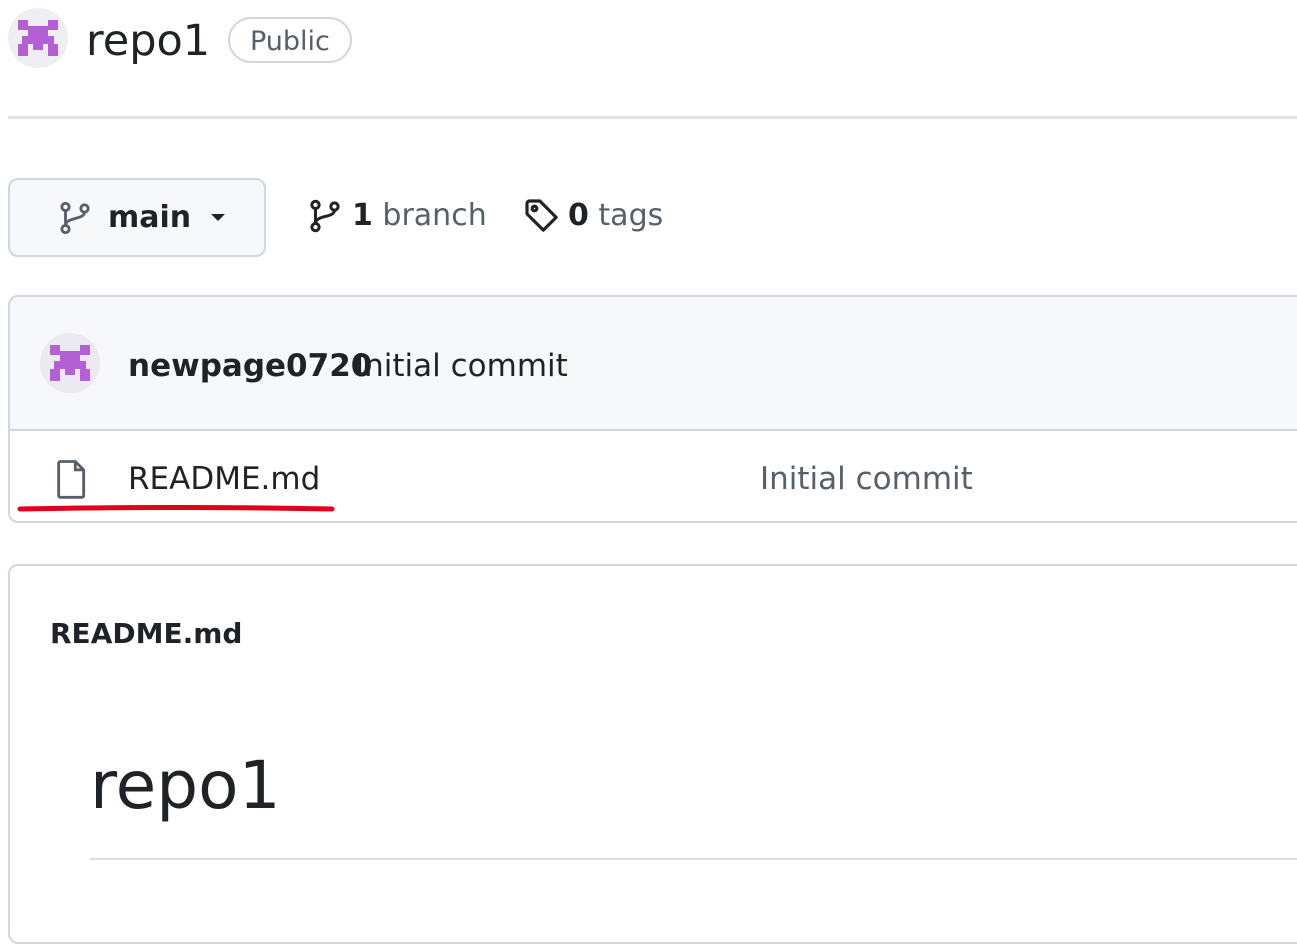 The width and height of the screenshot is (1297, 944). Describe the element at coordinates (71, 479) in the screenshot. I see `file-icon` at that location.